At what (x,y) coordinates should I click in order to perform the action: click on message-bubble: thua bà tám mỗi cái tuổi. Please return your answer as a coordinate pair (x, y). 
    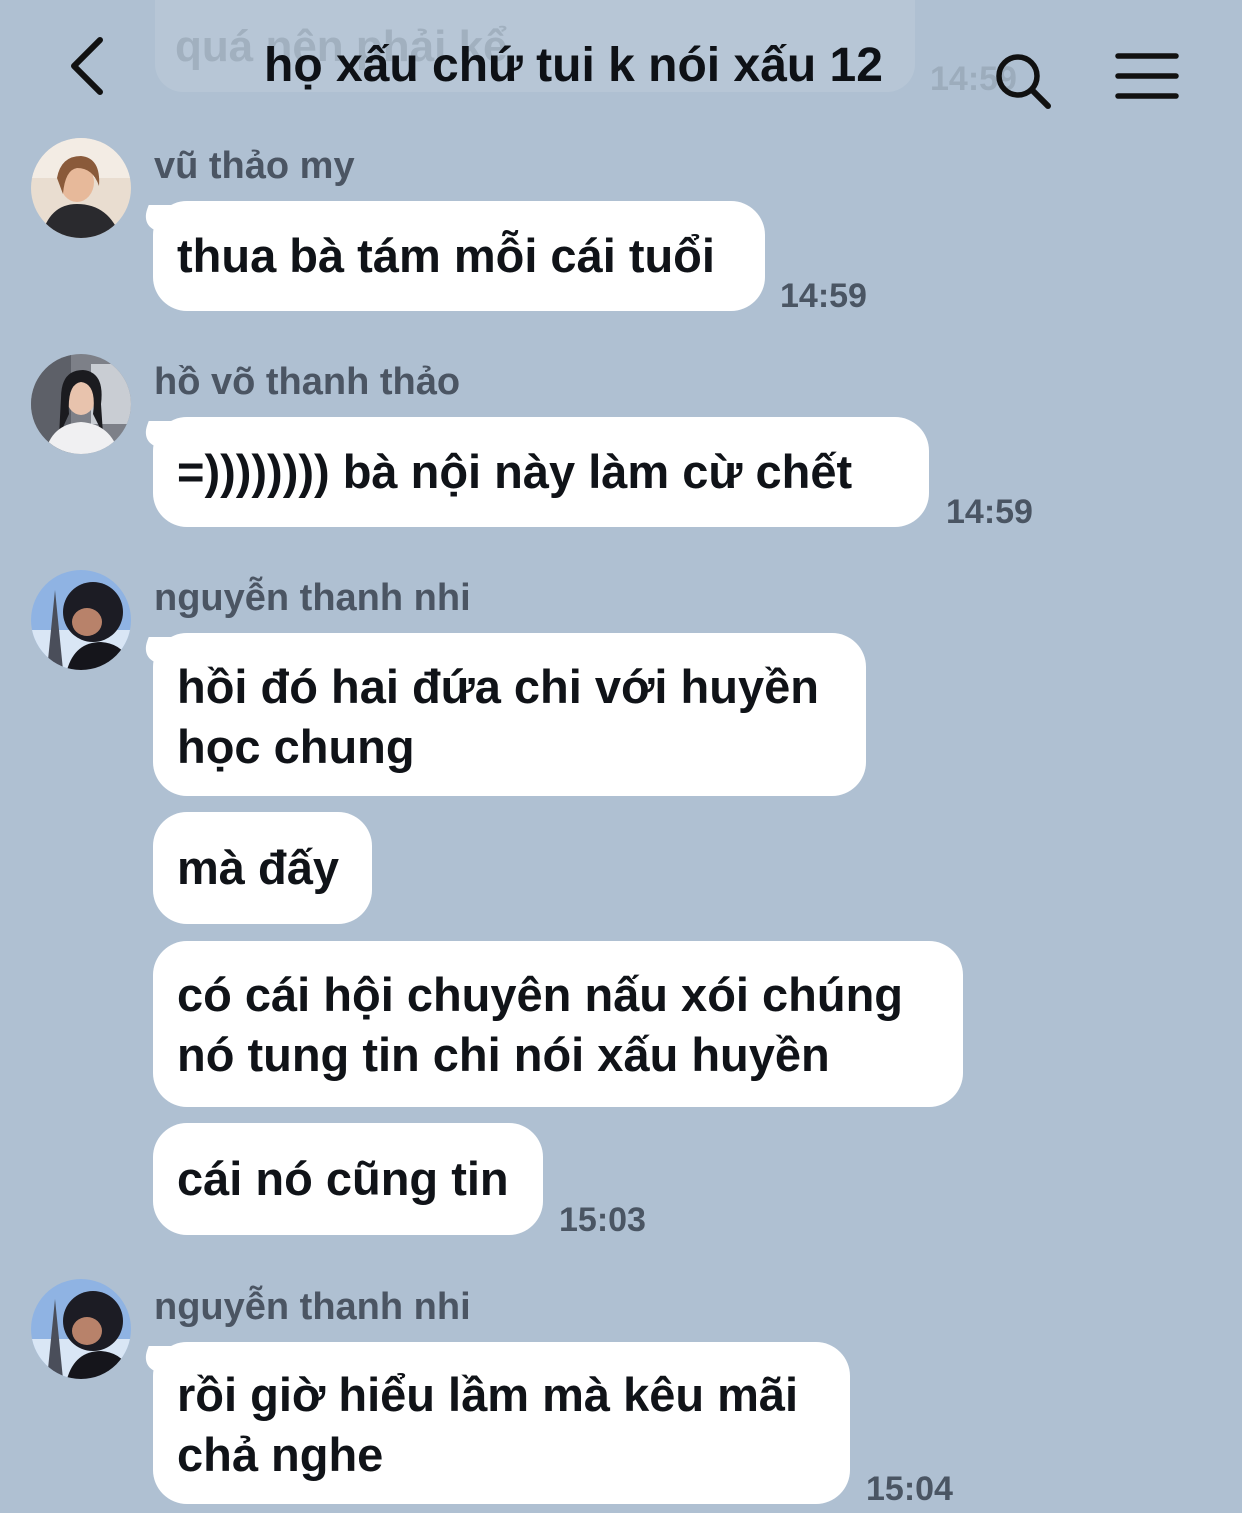
    Looking at the image, I should click on (459, 256).